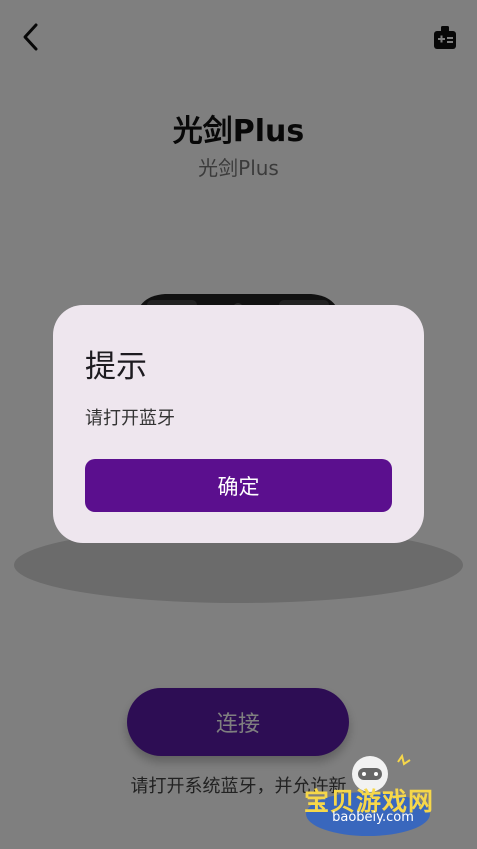 This screenshot has height=849, width=477. What do you see at coordinates (238, 485) in the screenshot?
I see `confirm-button: 确定` at bounding box center [238, 485].